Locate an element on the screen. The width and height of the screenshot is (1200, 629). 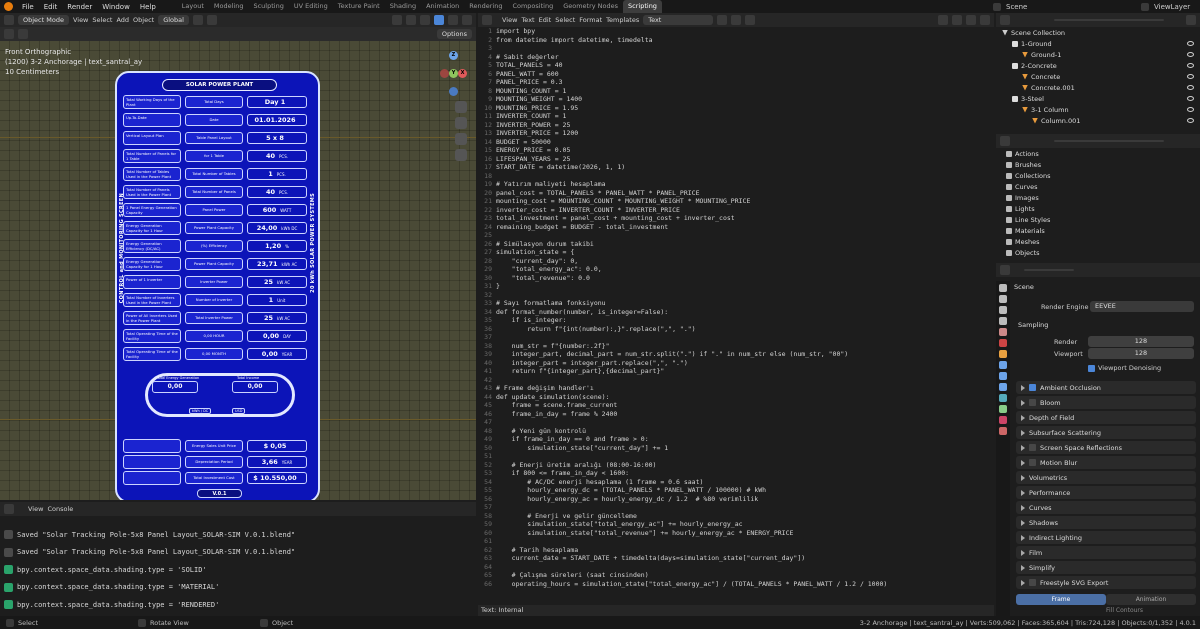
viewport-denoising: Viewport Denoising is located at coordinates (1124, 368).